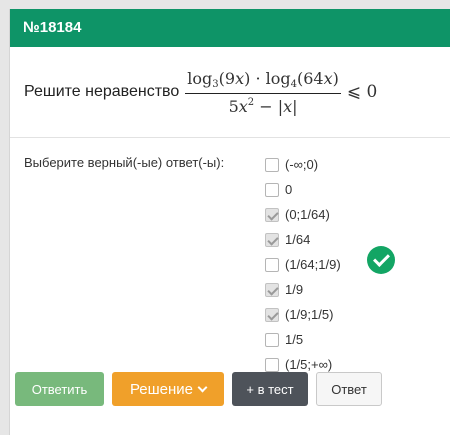 Image resolution: width=450 pixels, height=435 pixels. Describe the element at coordinates (124, 162) in the screenshot. I see `answers-label: Выберите верный(-ые) ответ(-ы):` at that location.